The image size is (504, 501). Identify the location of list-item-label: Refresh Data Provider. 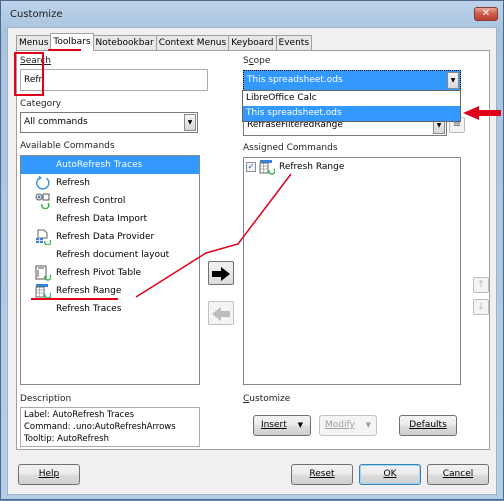
(105, 237).